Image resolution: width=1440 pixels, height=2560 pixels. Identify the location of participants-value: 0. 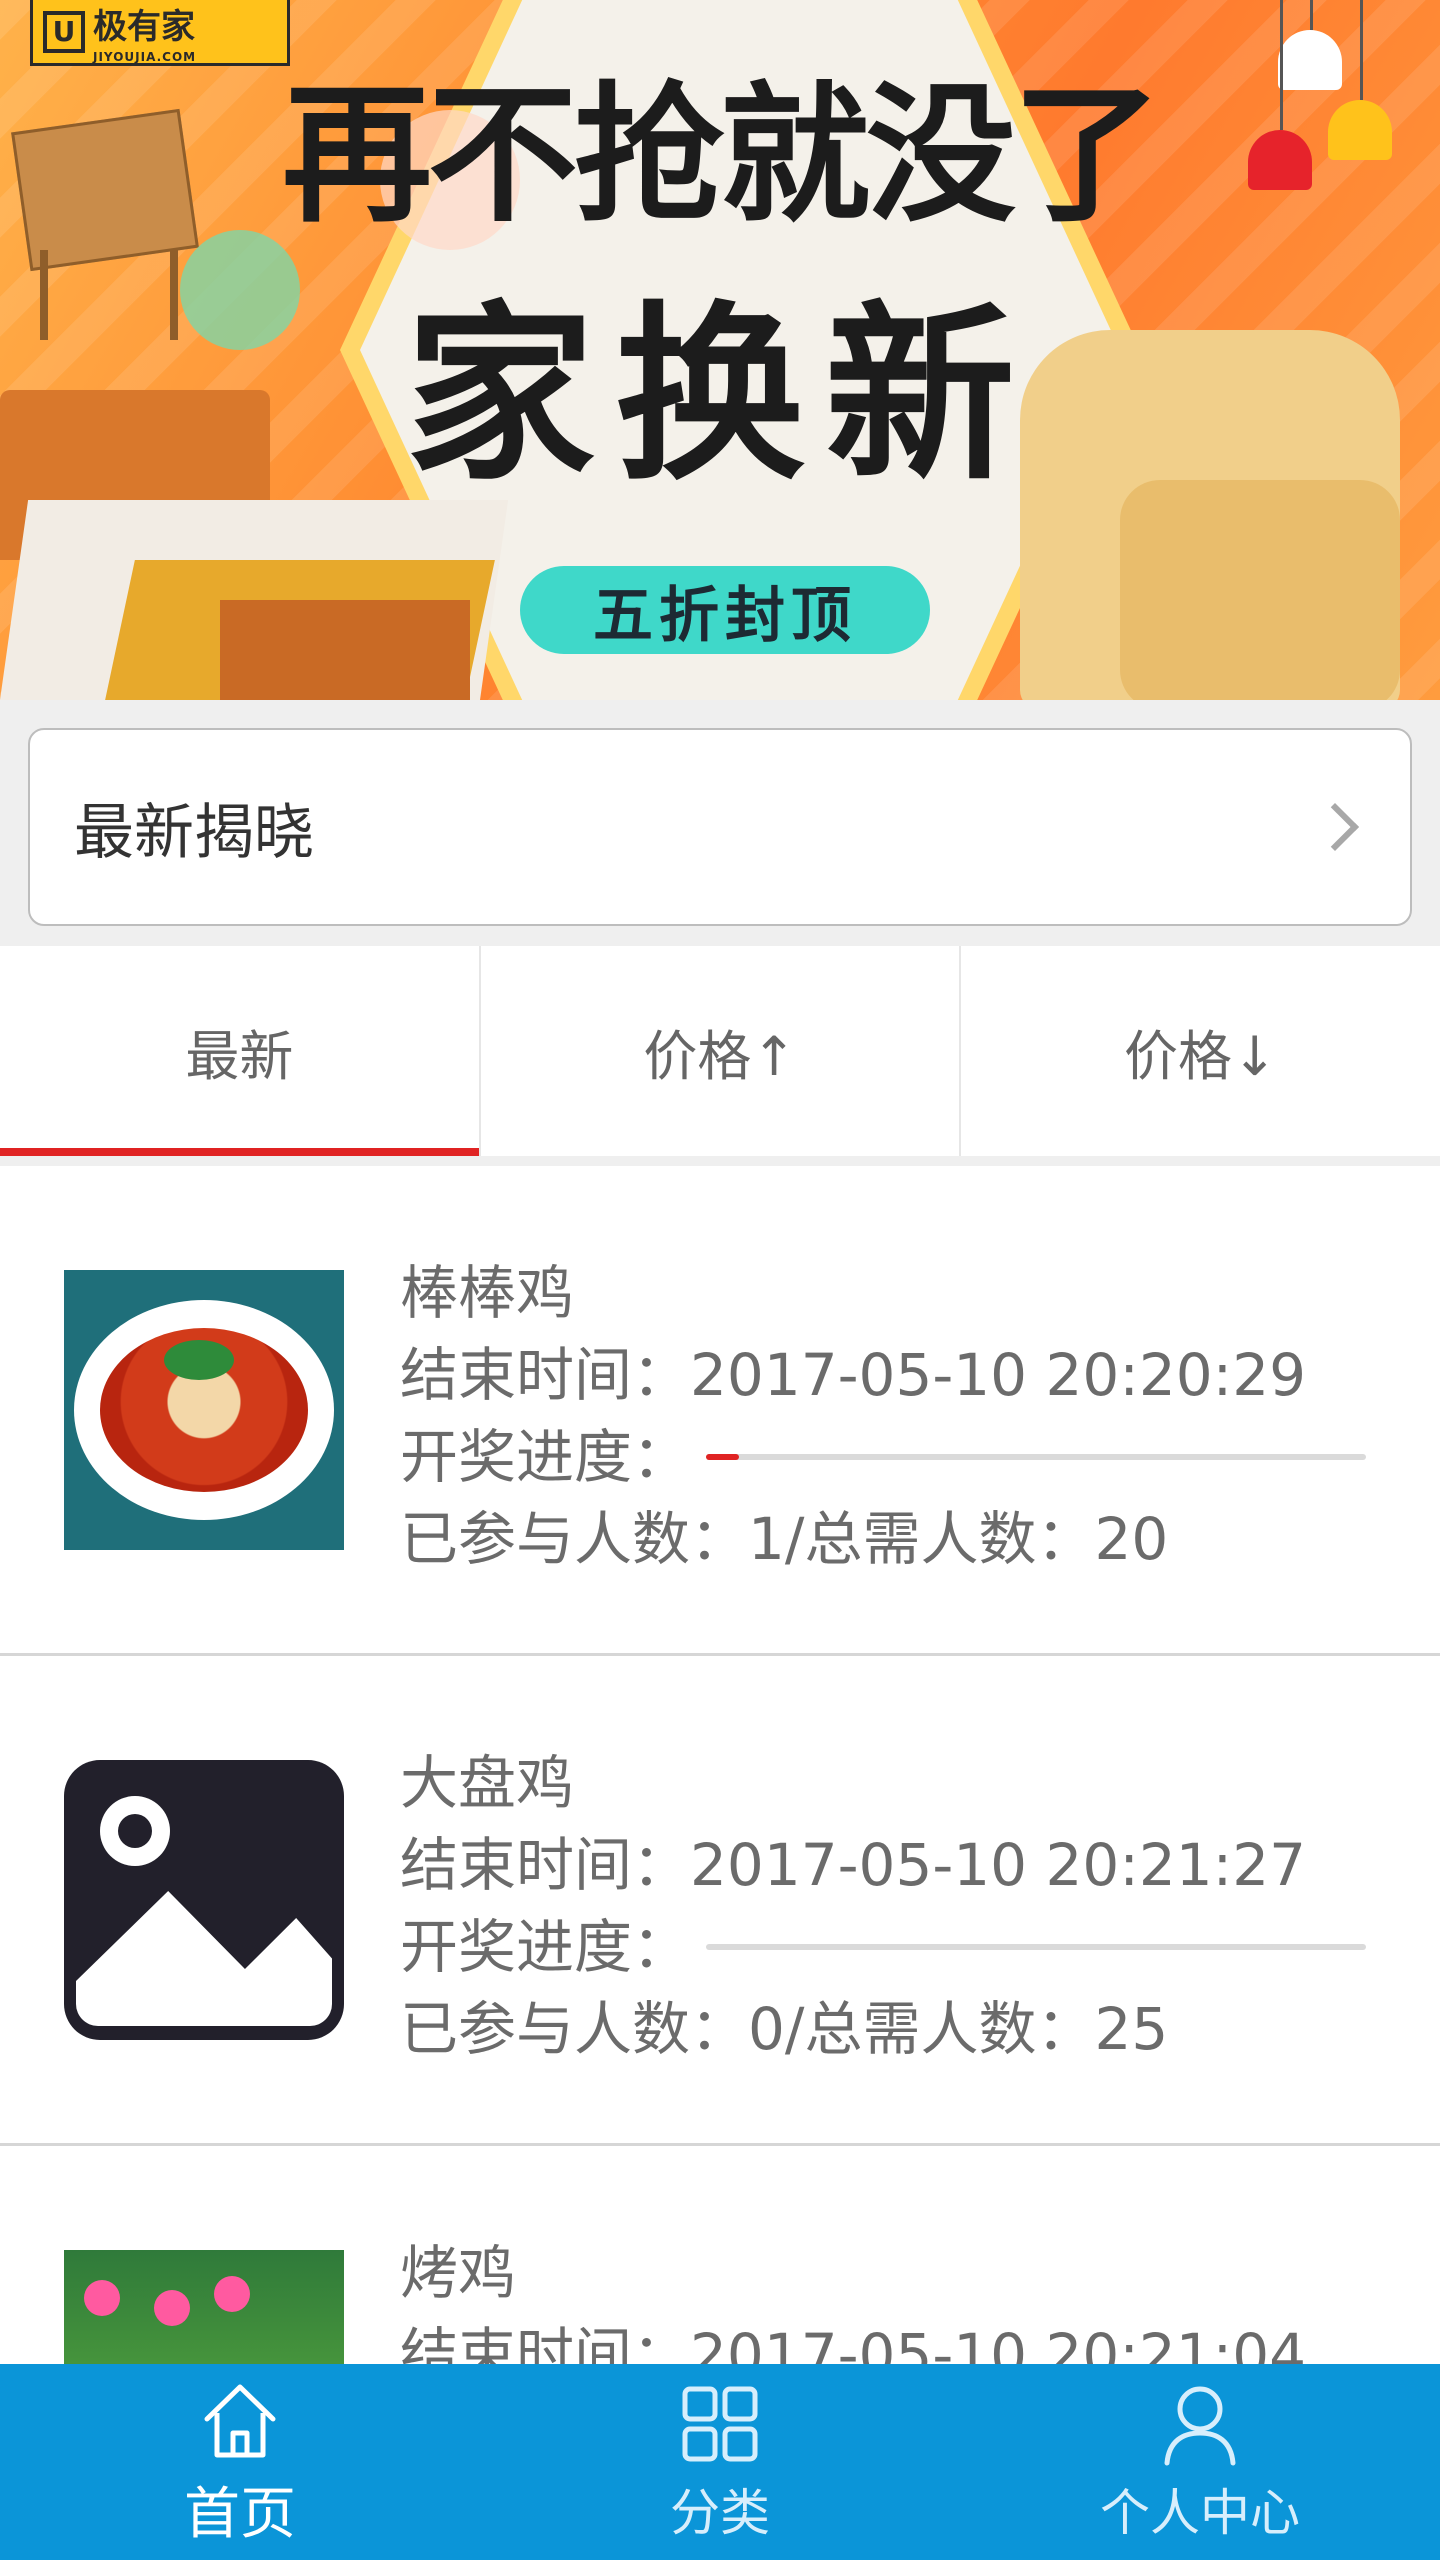
(766, 2029).